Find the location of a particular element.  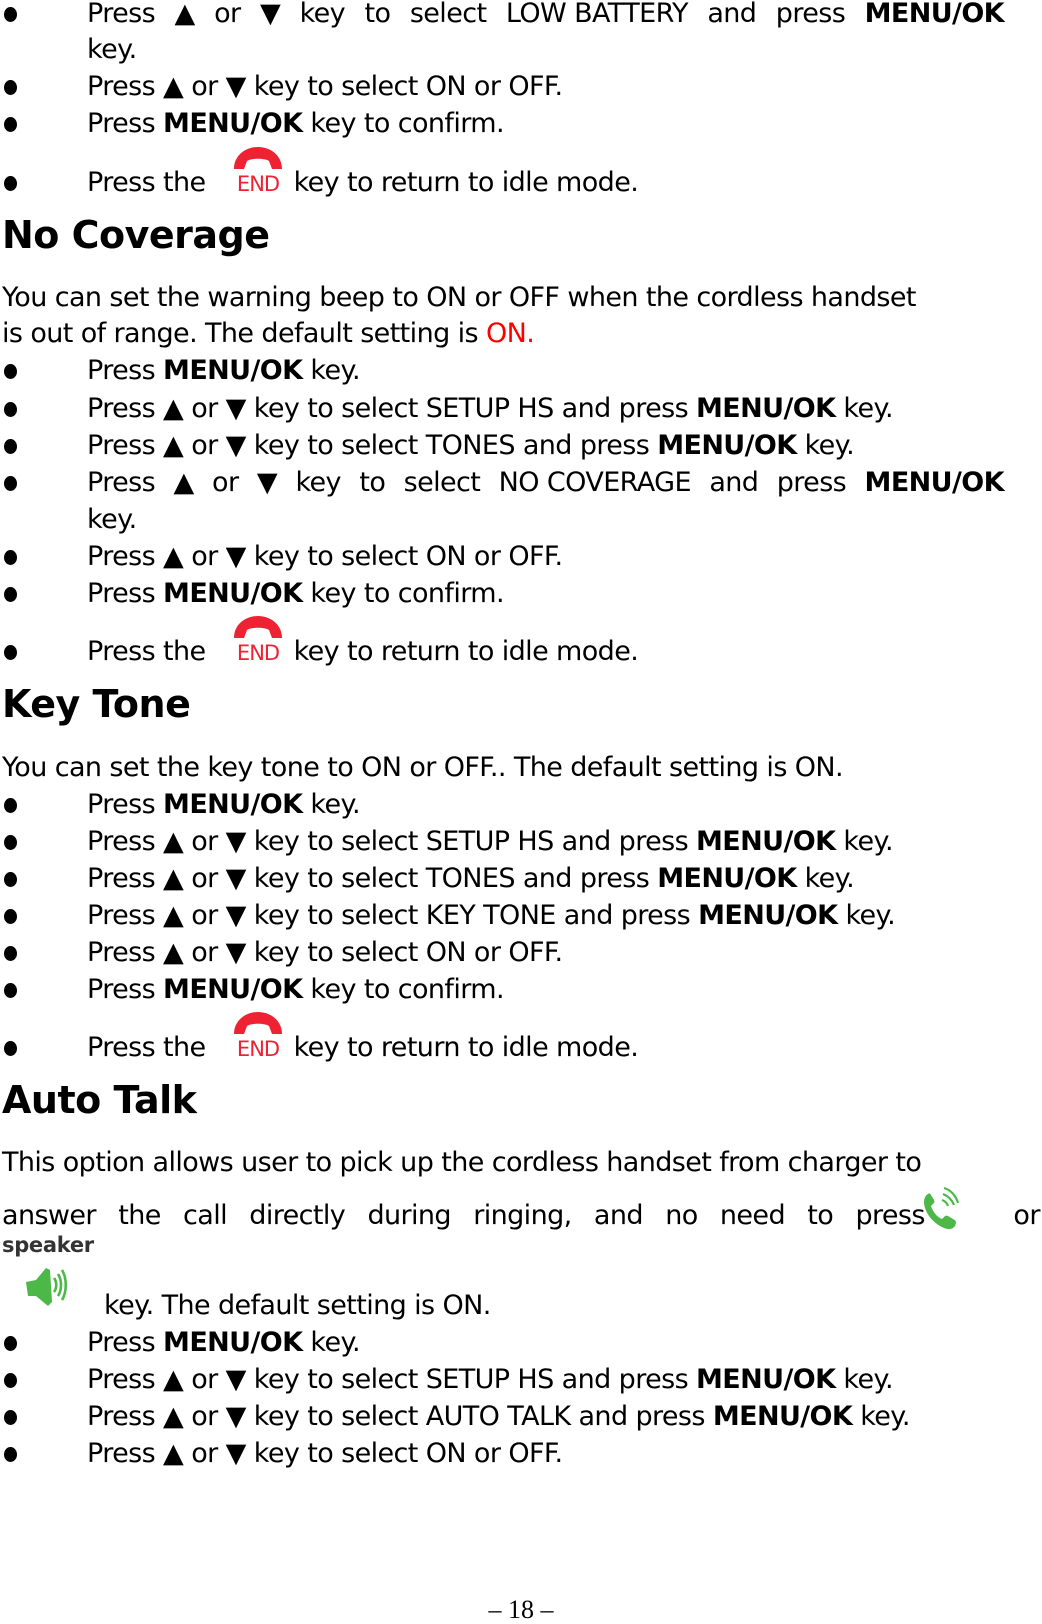

page-number: – 18 – is located at coordinates (521, 1609).